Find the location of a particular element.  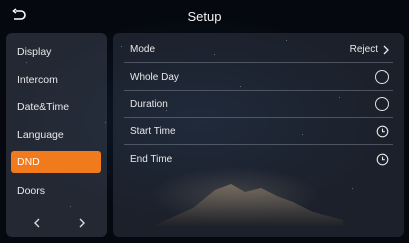

mode-label: Mode is located at coordinates (143, 49).